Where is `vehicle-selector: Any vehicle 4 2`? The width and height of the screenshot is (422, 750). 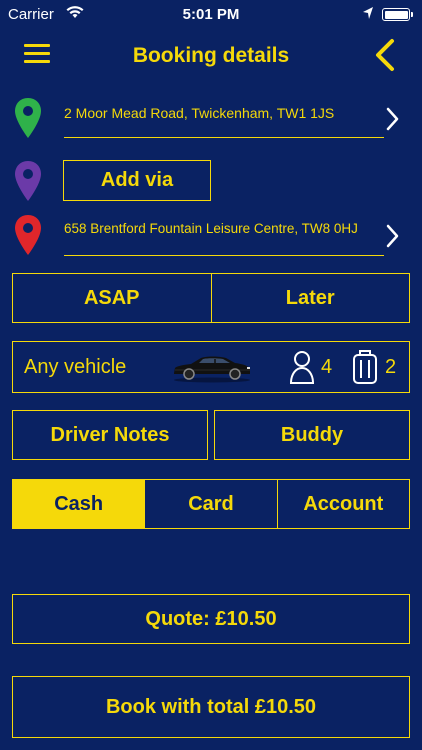
vehicle-selector: Any vehicle 4 2 is located at coordinates (211, 367).